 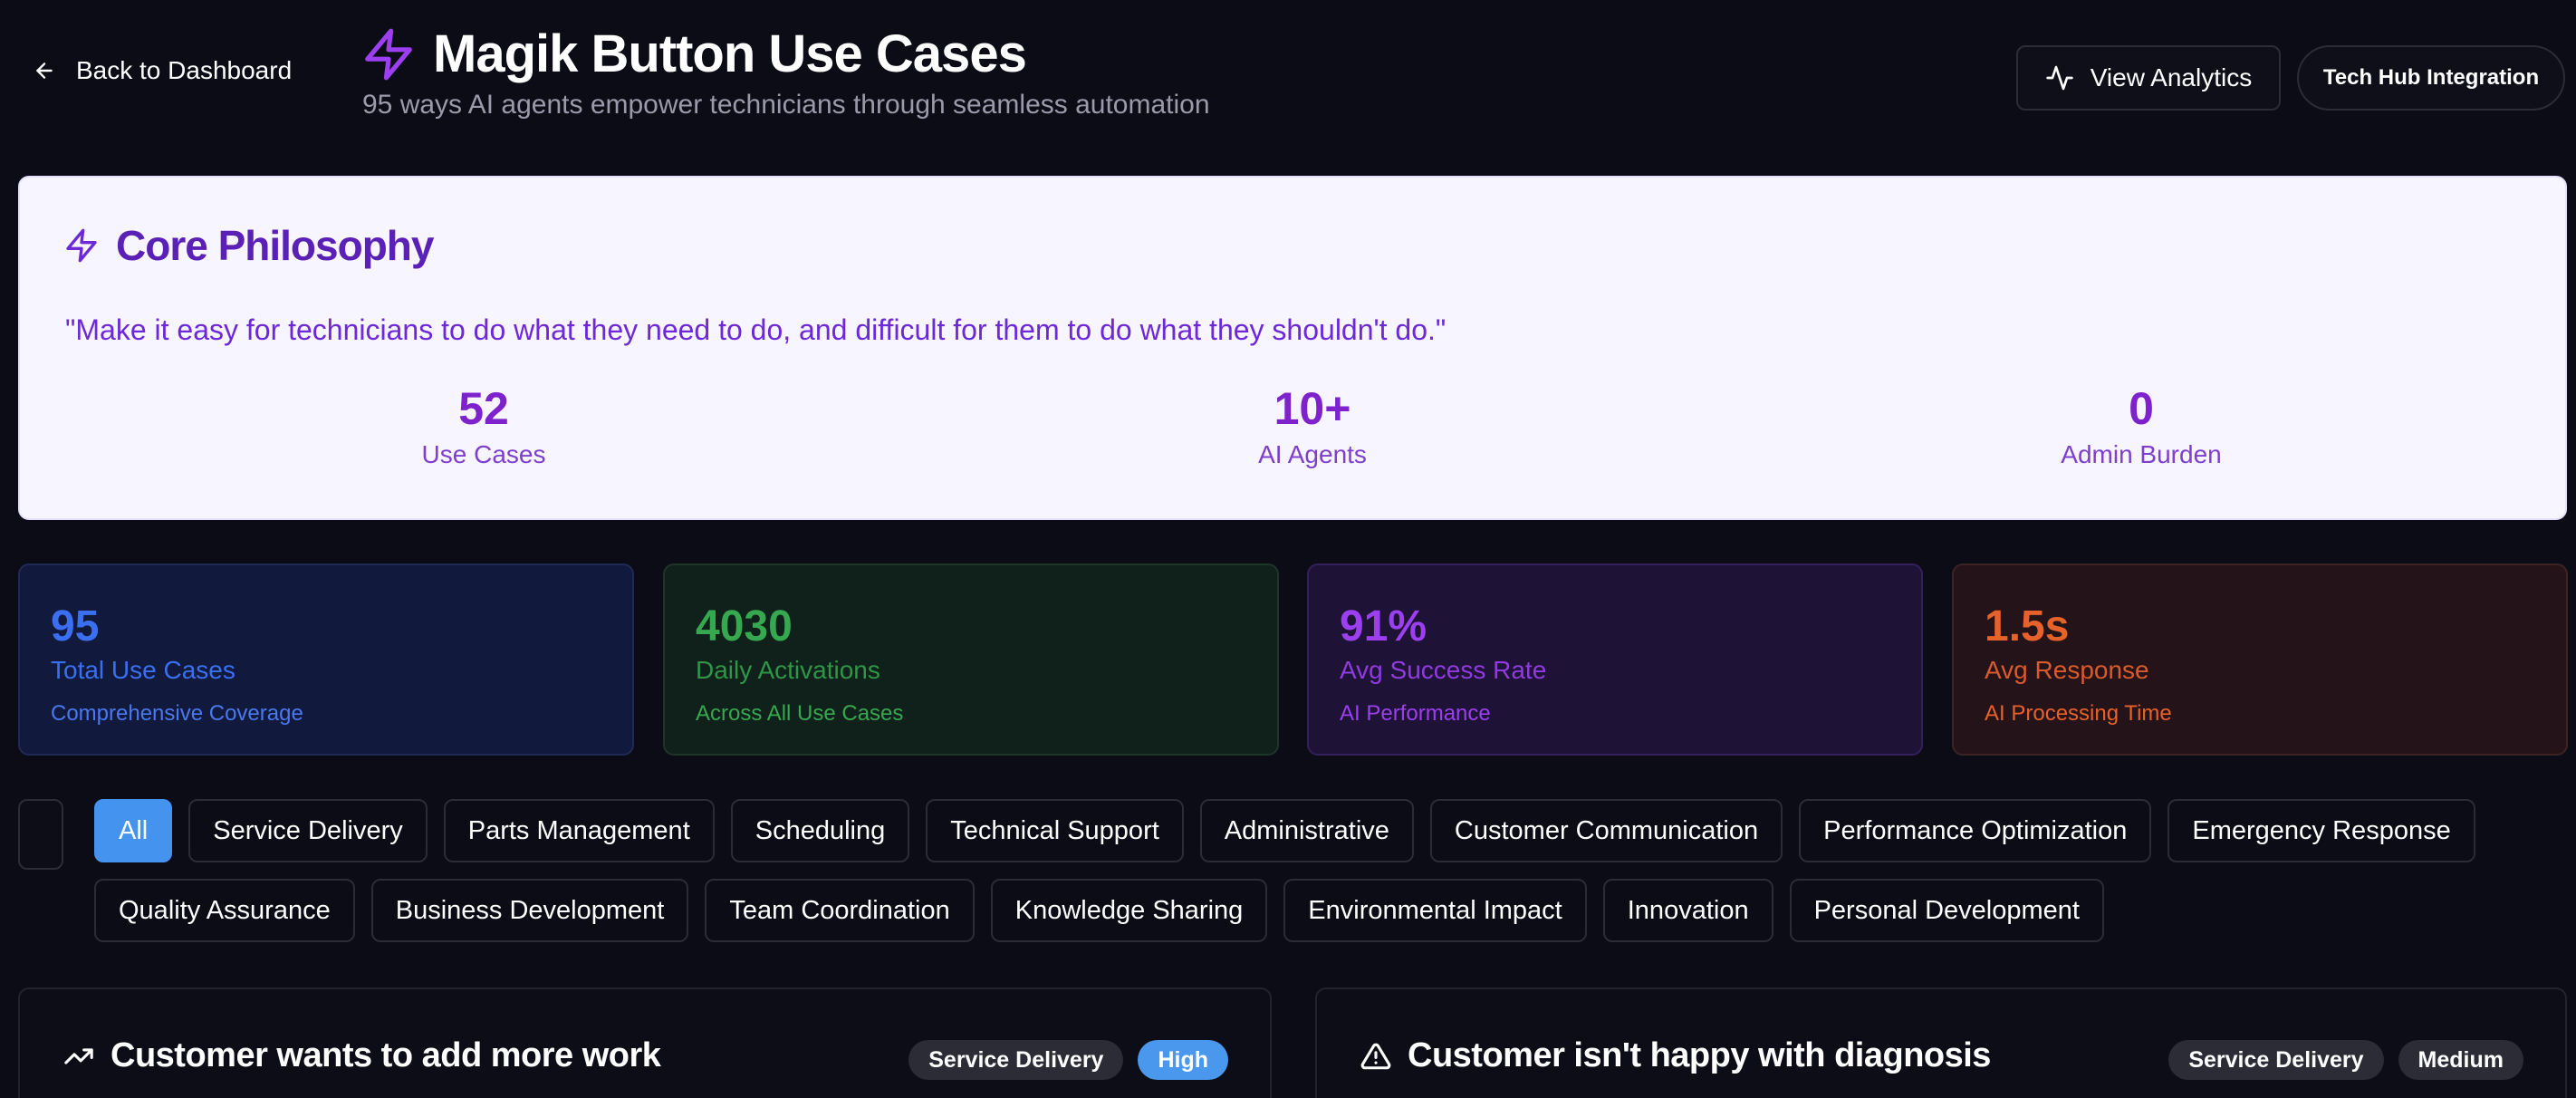 I want to click on stat-ai-agents: 10+ AI Agents, so click(x=1312, y=425).